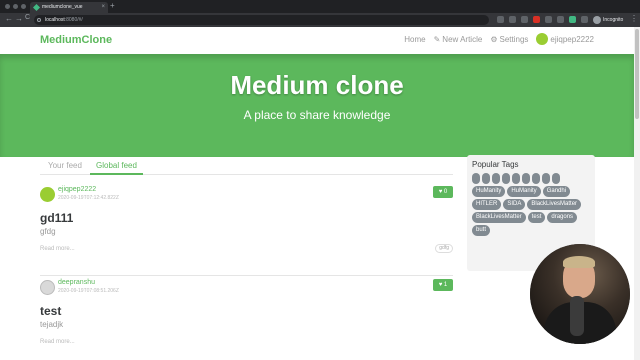  I want to click on new-tab-button: +, so click(112, 5).